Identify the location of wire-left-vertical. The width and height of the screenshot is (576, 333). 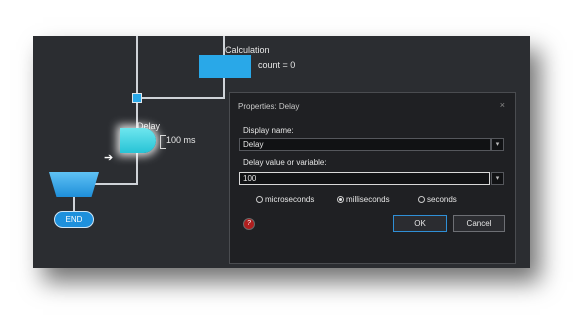
(137, 65).